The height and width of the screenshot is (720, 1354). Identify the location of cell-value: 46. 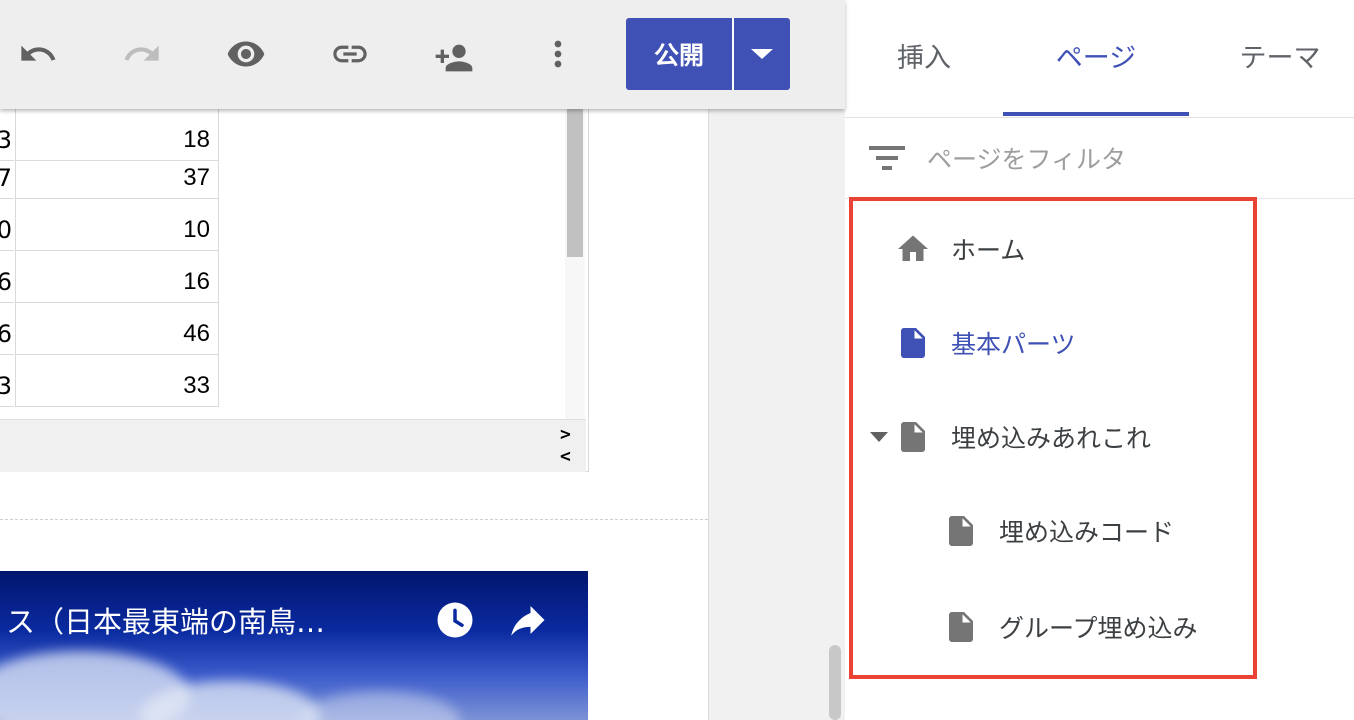
(196, 333).